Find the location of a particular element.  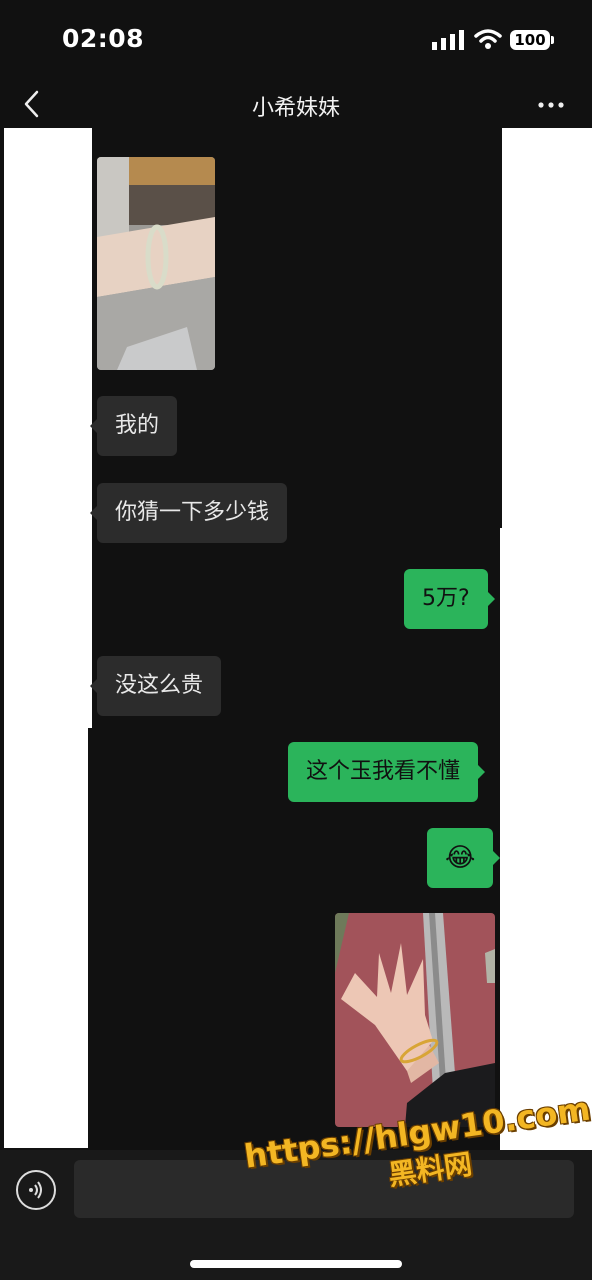

status-time: 02:08 is located at coordinates (103, 38).